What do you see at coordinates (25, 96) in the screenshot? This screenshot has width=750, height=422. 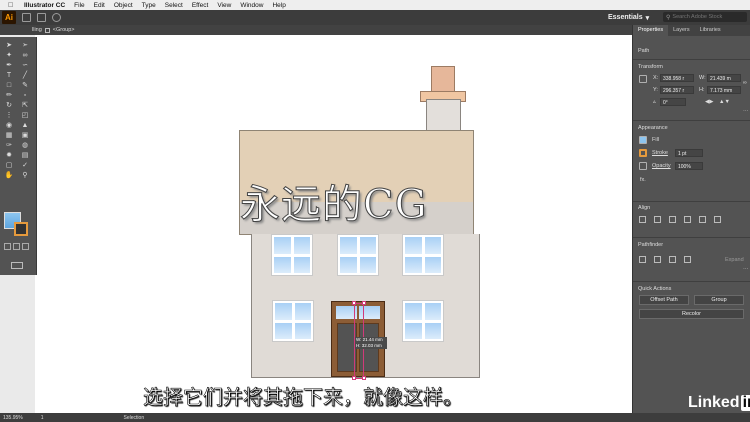 I see `eraser-icon: ▫` at bounding box center [25, 96].